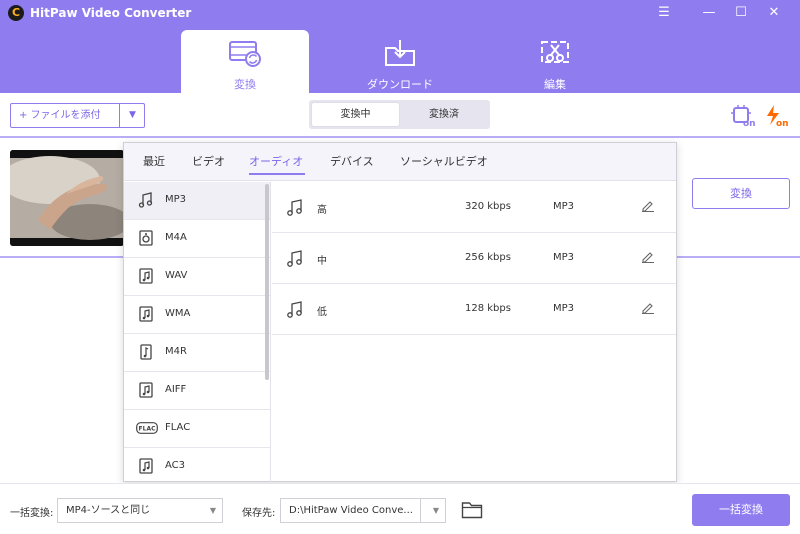  What do you see at coordinates (178, 313) in the screenshot?
I see `format-label: WMA` at bounding box center [178, 313].